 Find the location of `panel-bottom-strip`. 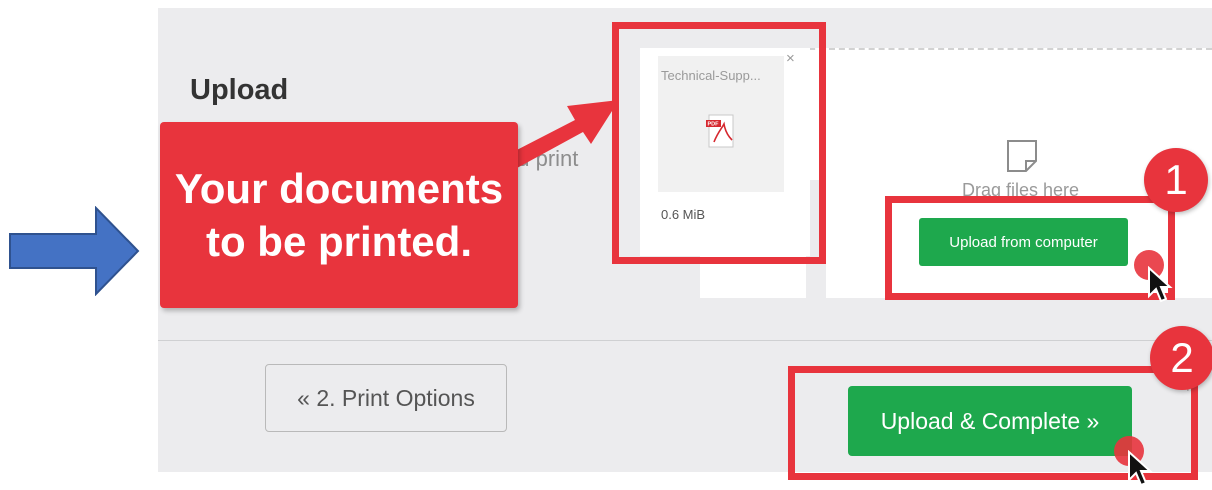

panel-bottom-strip is located at coordinates (420, 481).